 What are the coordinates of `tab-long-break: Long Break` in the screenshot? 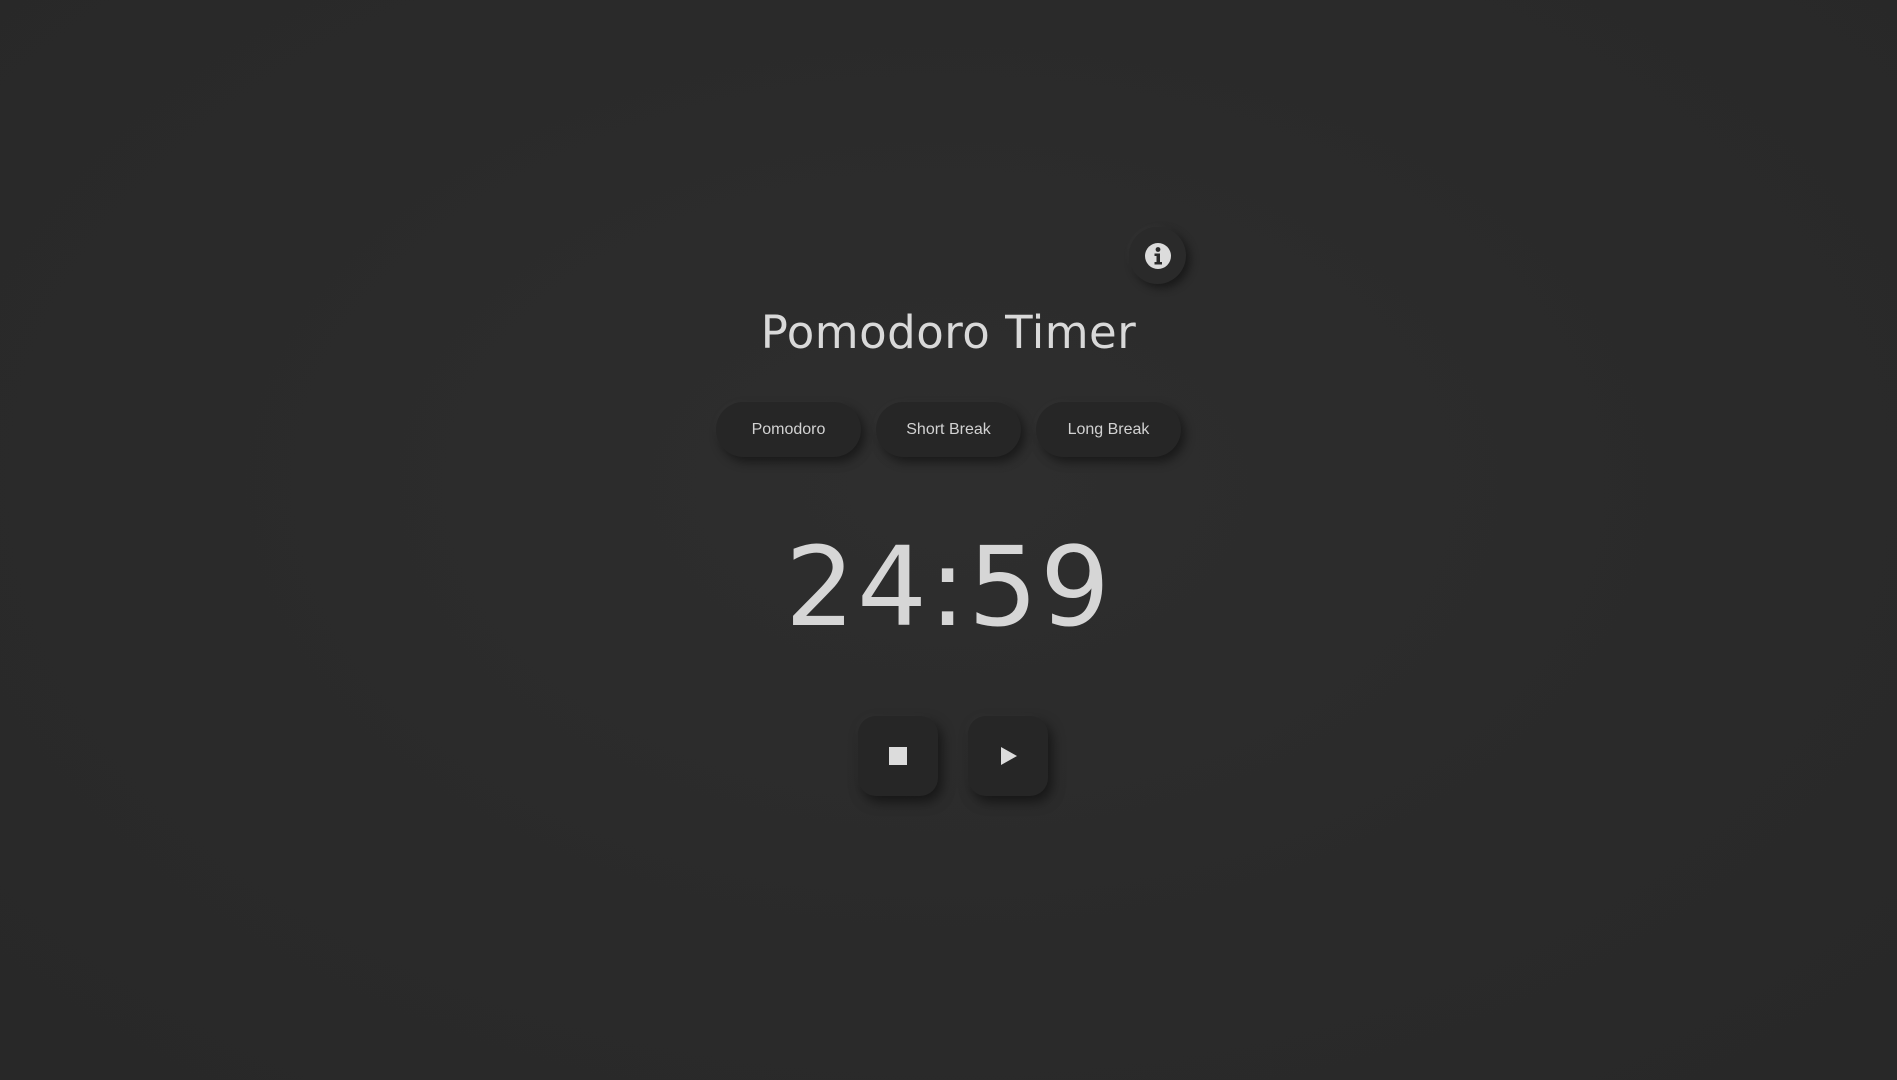 It's located at (1108, 429).